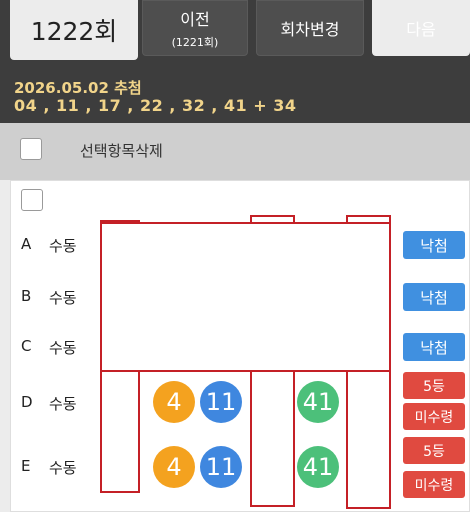 The image size is (470, 512). What do you see at coordinates (27, 402) in the screenshot?
I see `row-letter: D` at bounding box center [27, 402].